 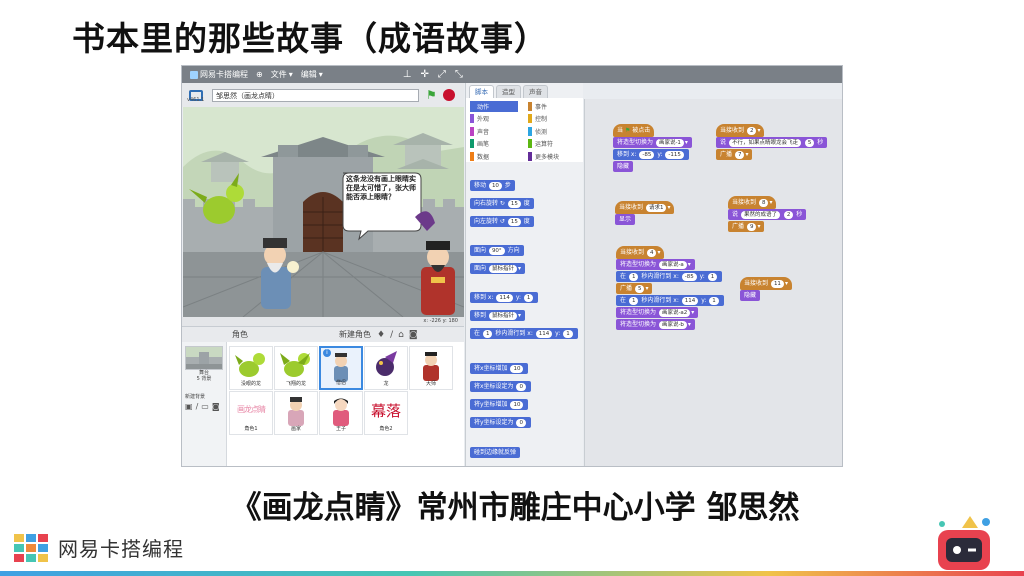 I want to click on switch-costume-block: 将造型切换为 画家说-1 ▾, so click(x=652, y=142).